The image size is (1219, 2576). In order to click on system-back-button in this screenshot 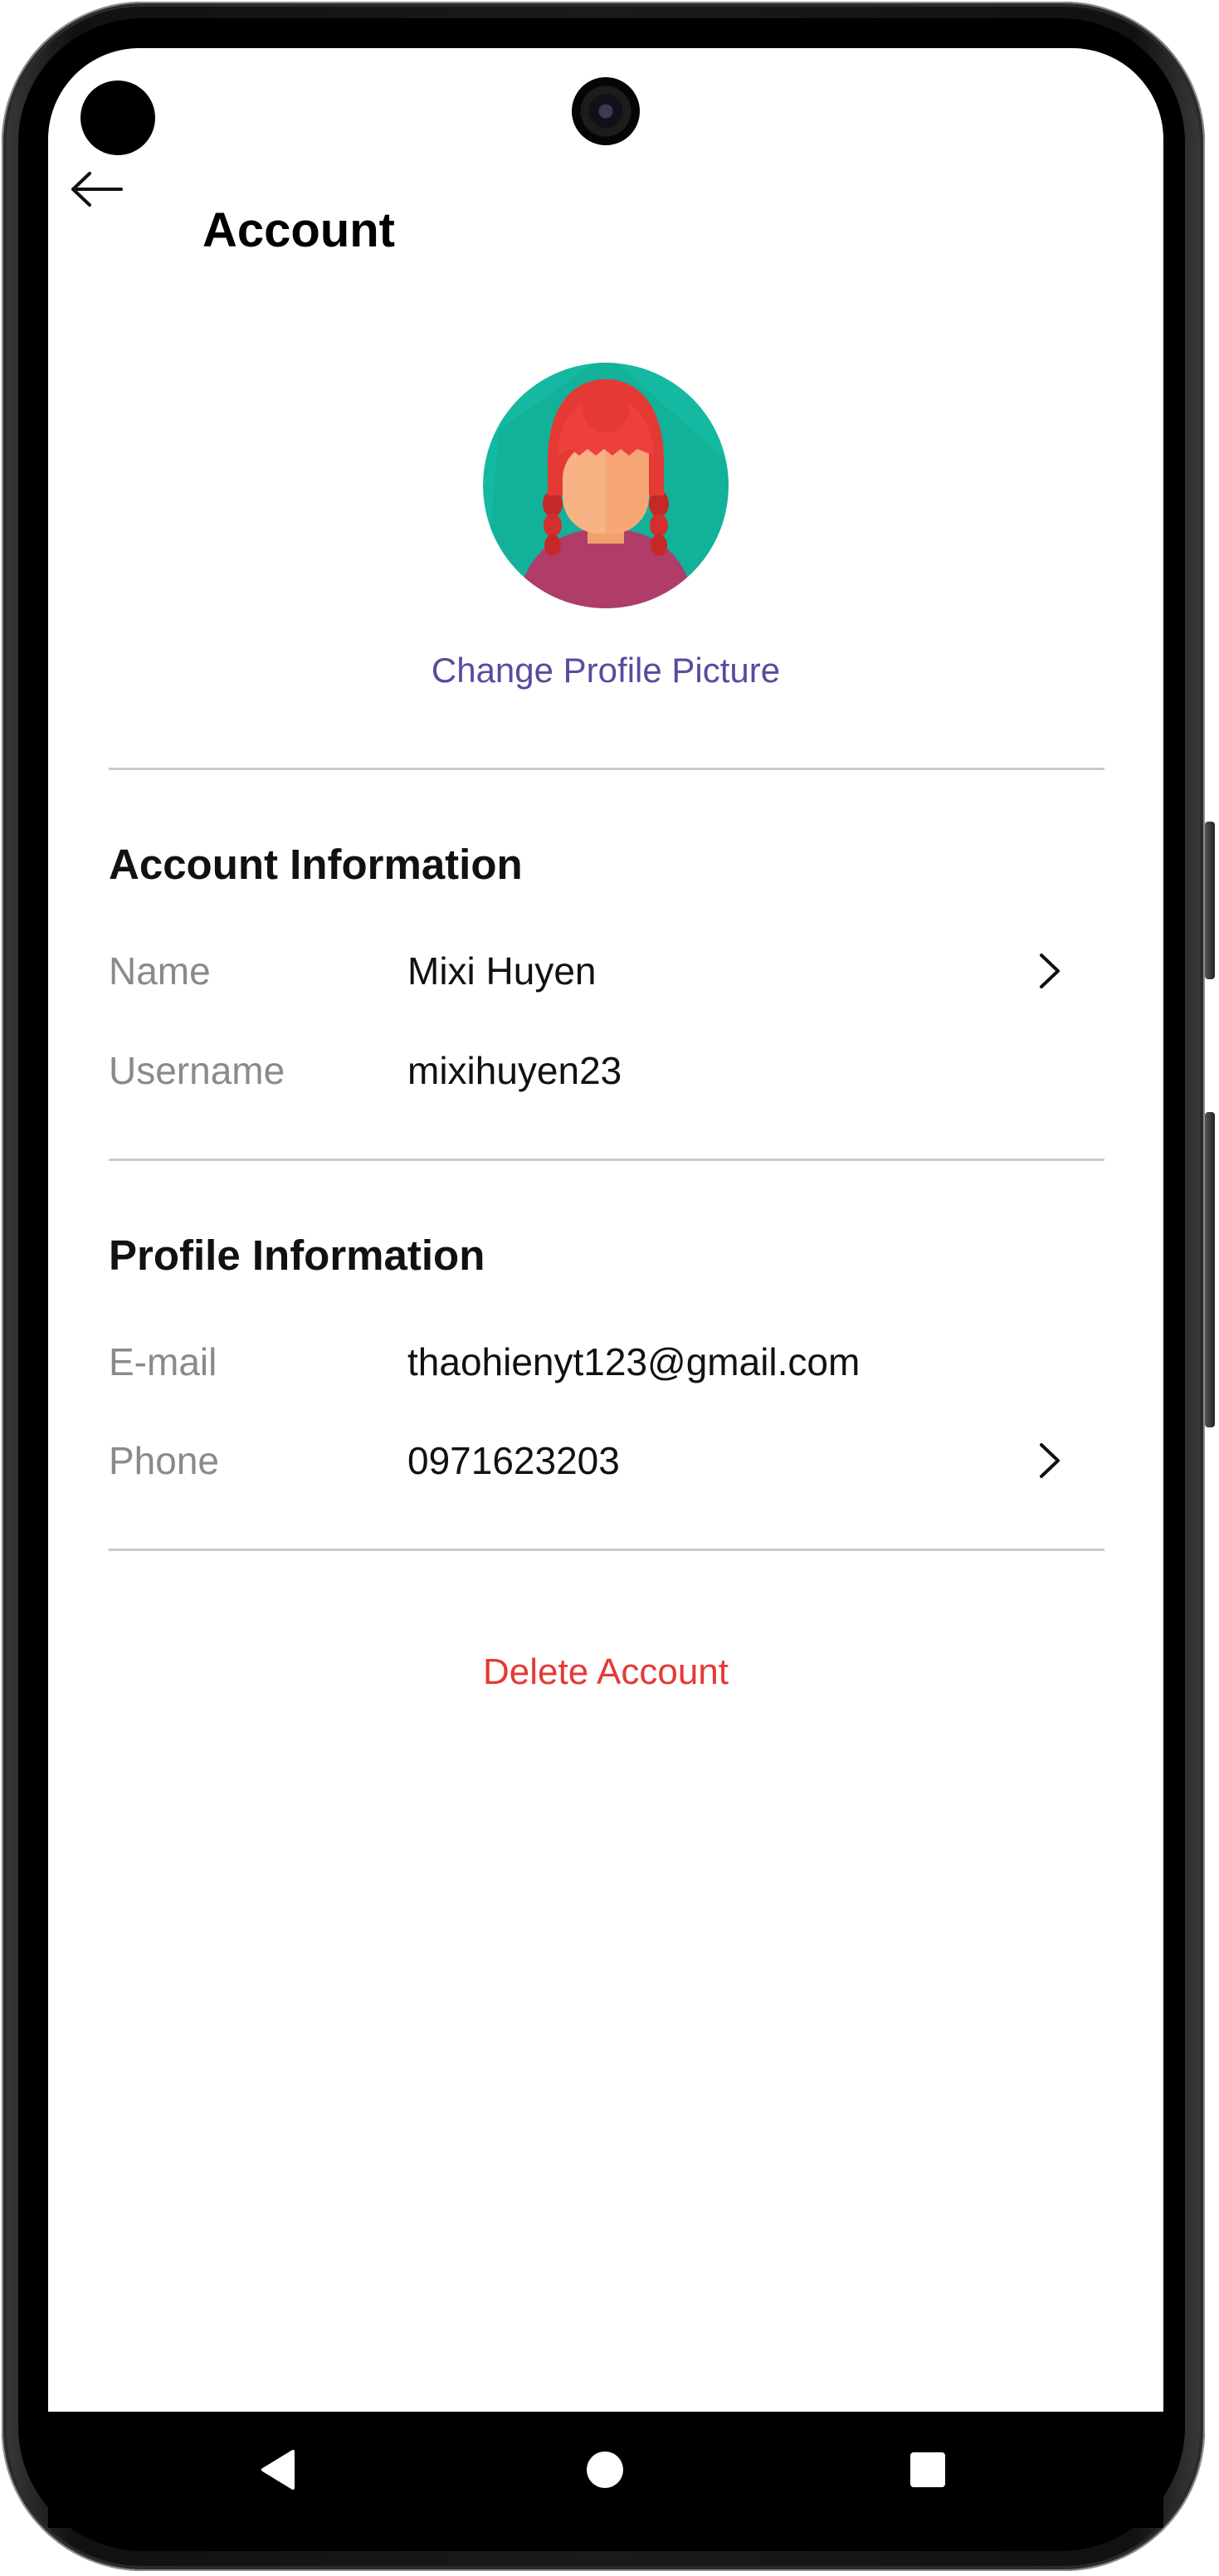, I will do `click(278, 2470)`.